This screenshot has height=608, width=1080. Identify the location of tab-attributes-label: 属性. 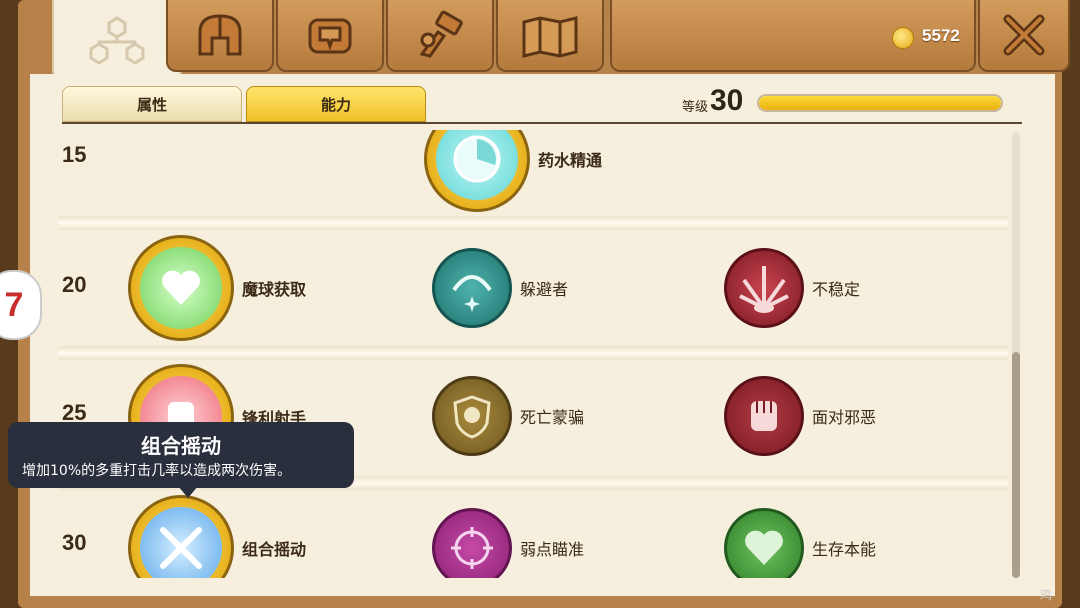
(151, 104).